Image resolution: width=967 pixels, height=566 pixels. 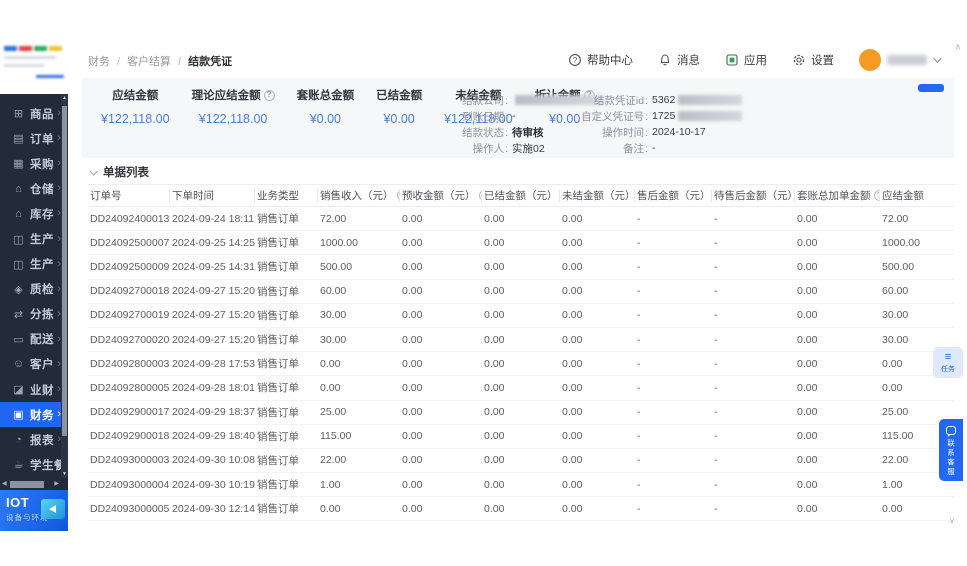 I want to click on redacted-text, so click(x=710, y=100).